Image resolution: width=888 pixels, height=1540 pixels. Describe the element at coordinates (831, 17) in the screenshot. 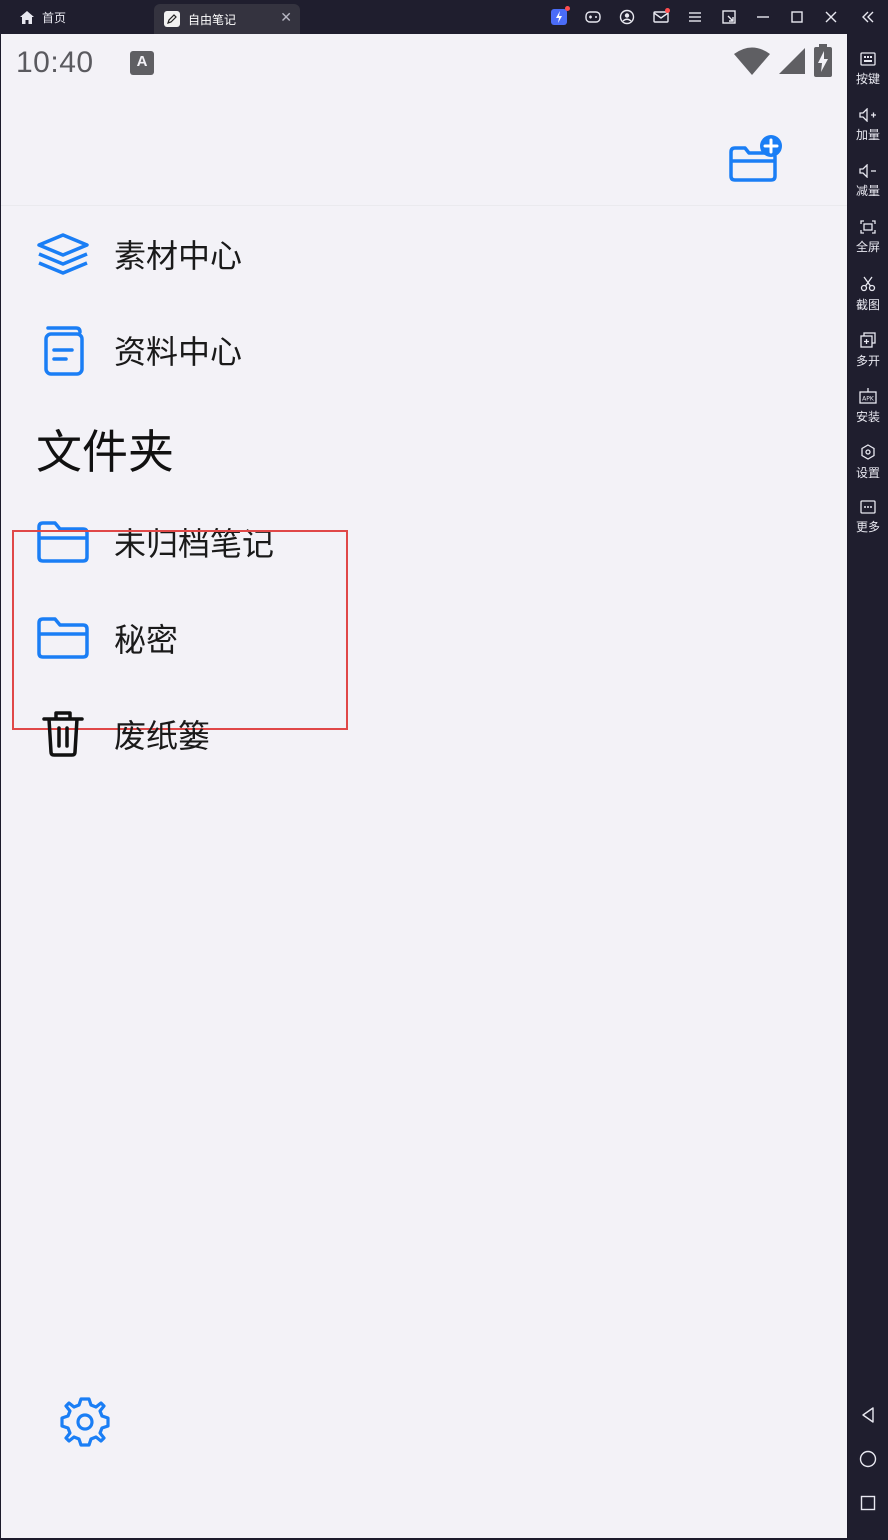

I see `window-close-icon` at that location.